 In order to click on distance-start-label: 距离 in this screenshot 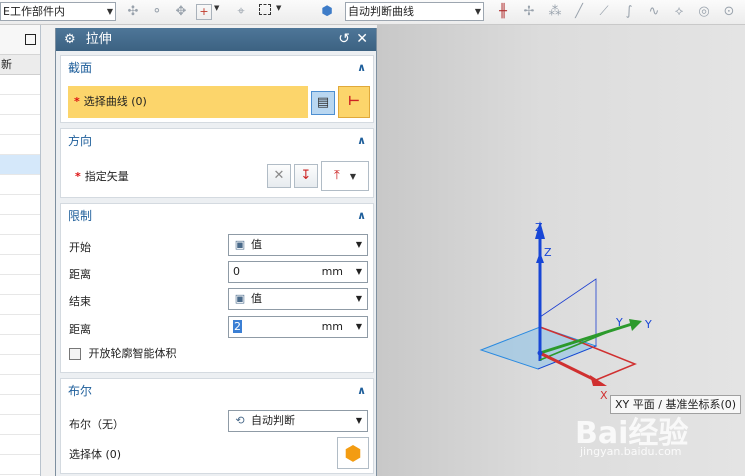, I will do `click(80, 274)`.